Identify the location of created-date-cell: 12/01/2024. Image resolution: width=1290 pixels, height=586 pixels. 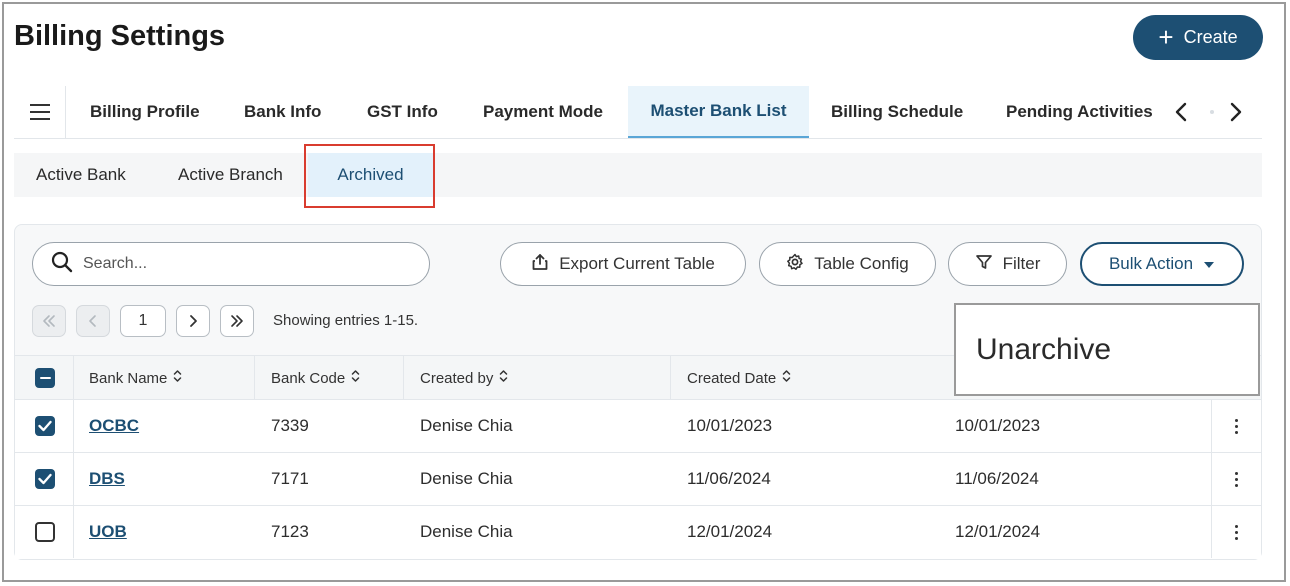
(730, 531).